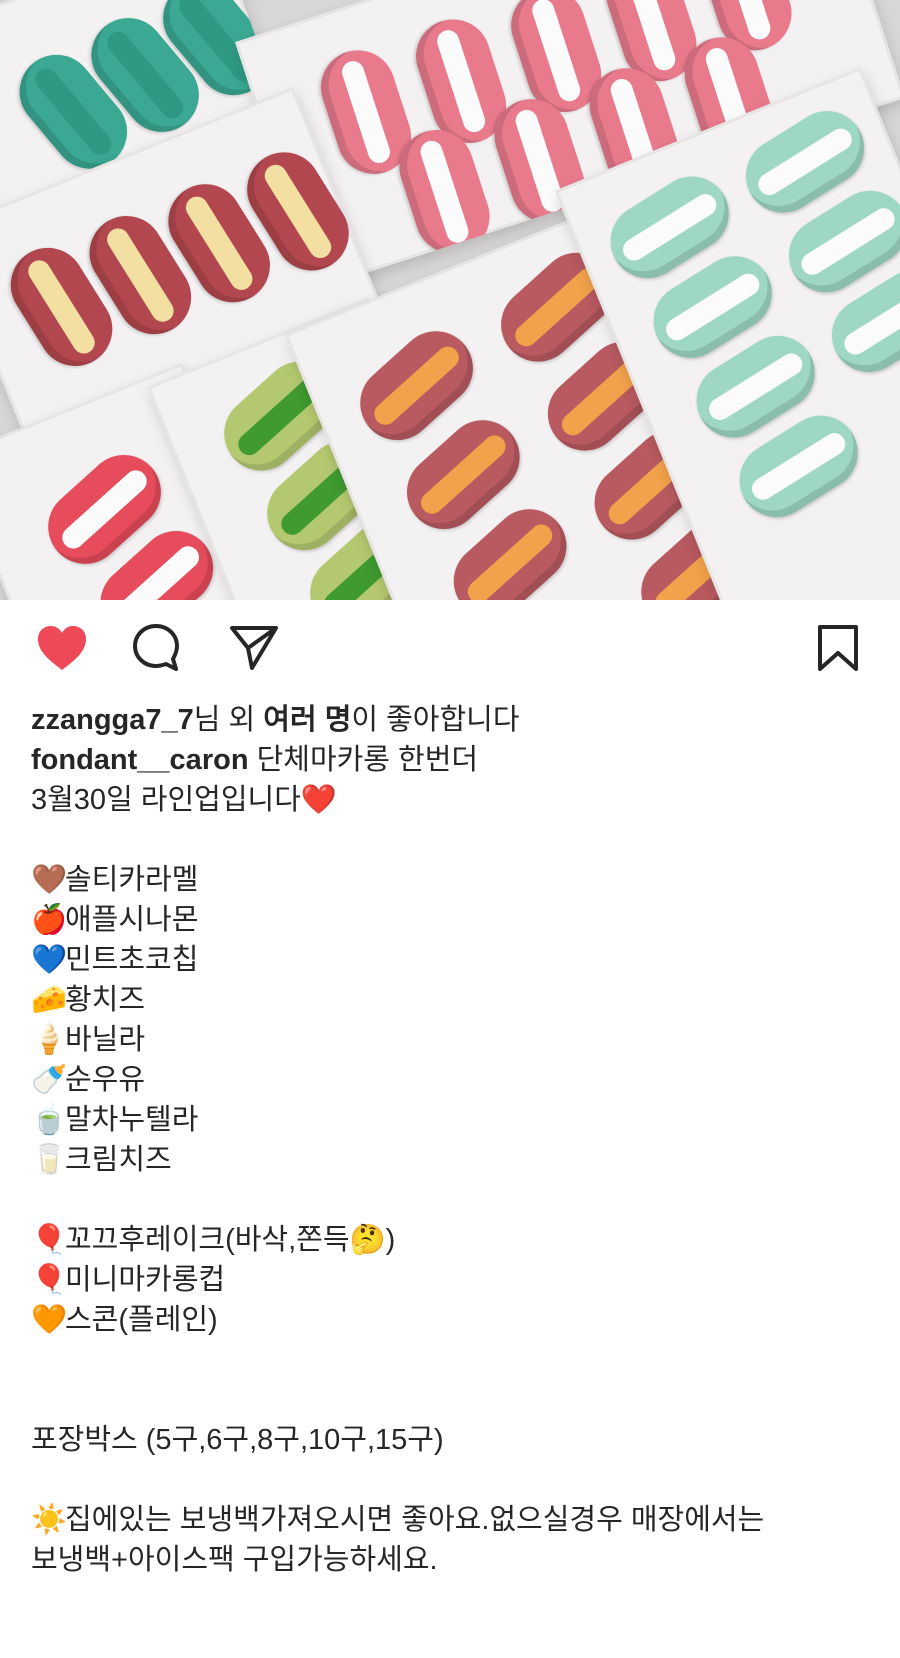 Image resolution: width=900 pixels, height=1658 pixels. What do you see at coordinates (307, 720) in the screenshot?
I see `likes-others-link: 여러 명` at bounding box center [307, 720].